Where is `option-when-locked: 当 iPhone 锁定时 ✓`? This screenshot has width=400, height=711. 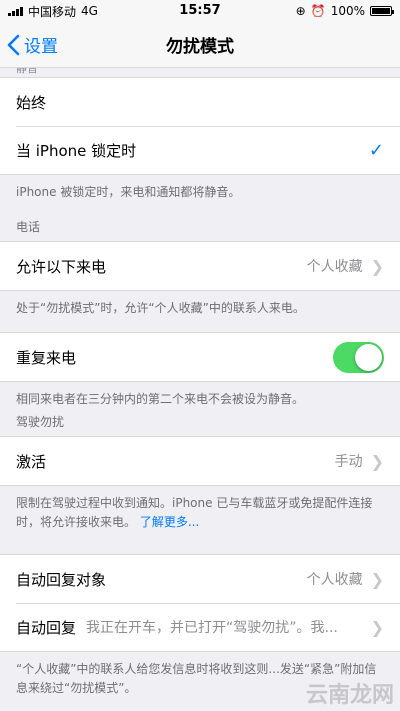 option-when-locked: 当 iPhone 锁定时 ✓ is located at coordinates (200, 150).